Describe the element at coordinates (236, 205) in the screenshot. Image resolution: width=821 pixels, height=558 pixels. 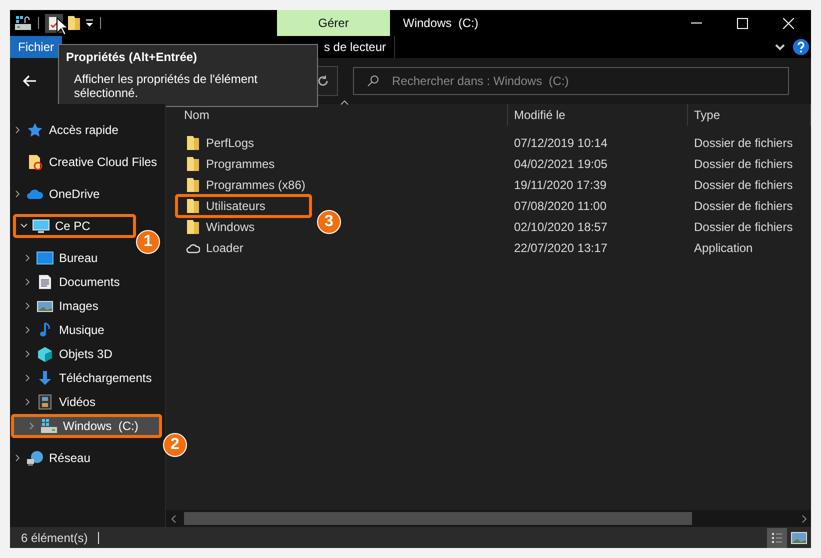
I see `file-name: Utilisateurs` at that location.